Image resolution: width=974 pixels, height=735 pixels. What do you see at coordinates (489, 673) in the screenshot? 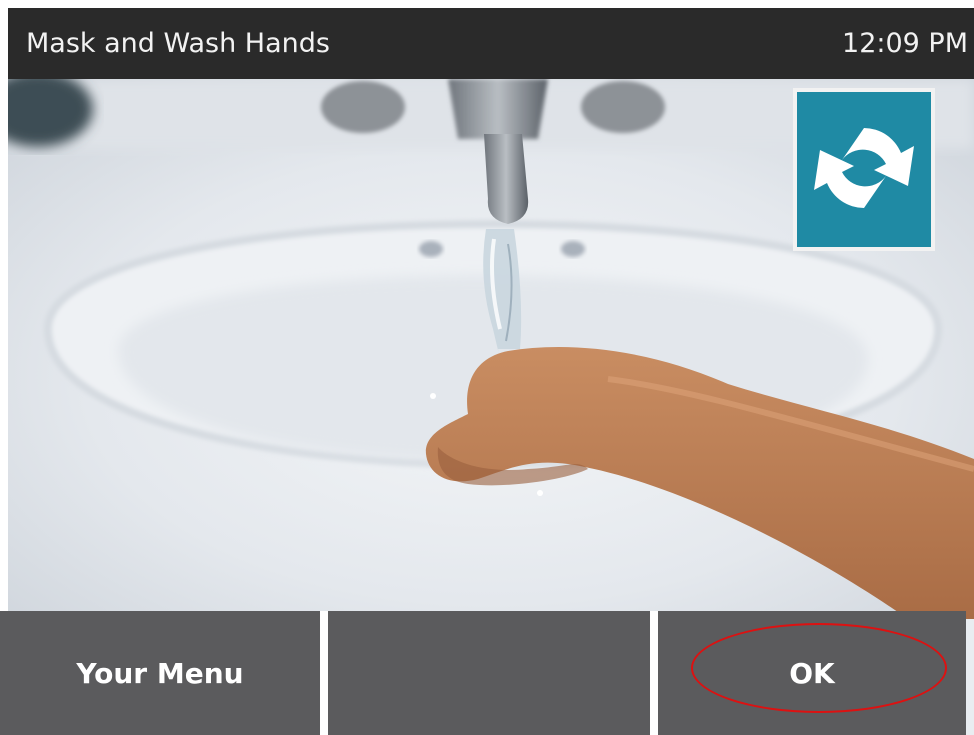
I see `blank-button` at bounding box center [489, 673].